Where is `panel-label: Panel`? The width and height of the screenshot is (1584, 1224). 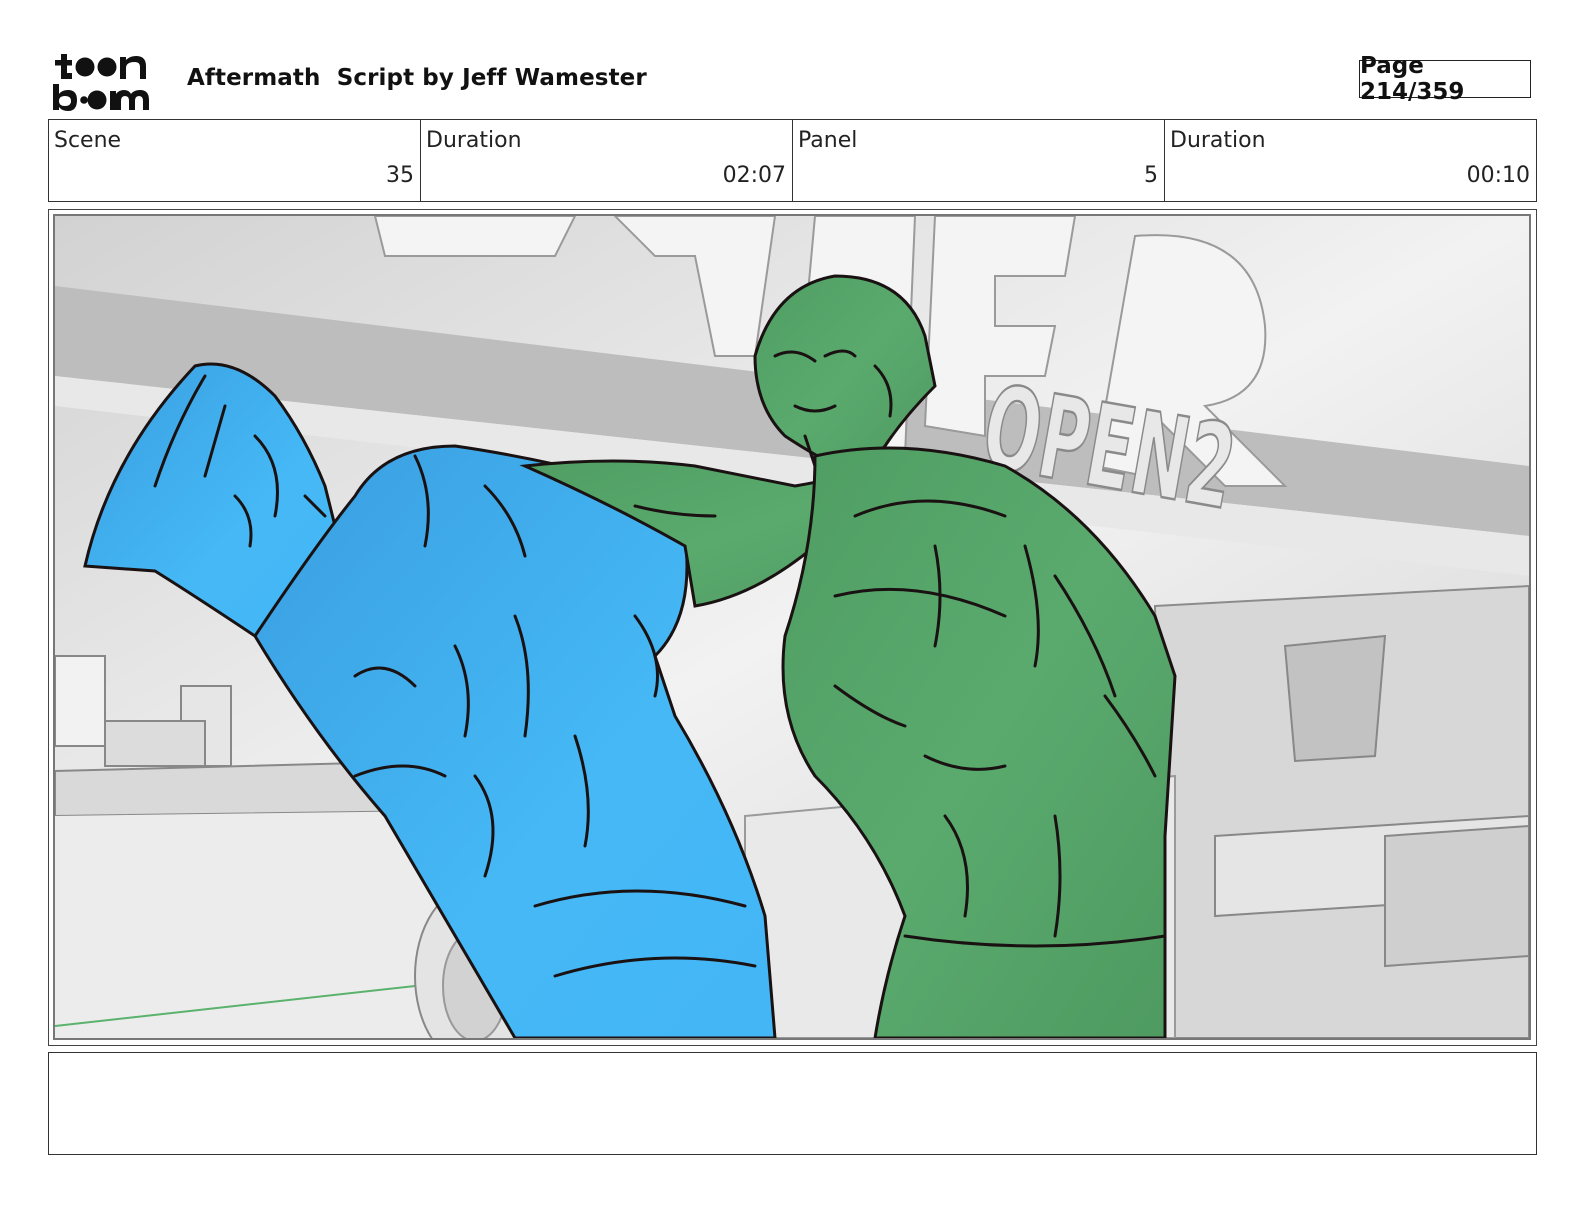 panel-label: Panel is located at coordinates (828, 140).